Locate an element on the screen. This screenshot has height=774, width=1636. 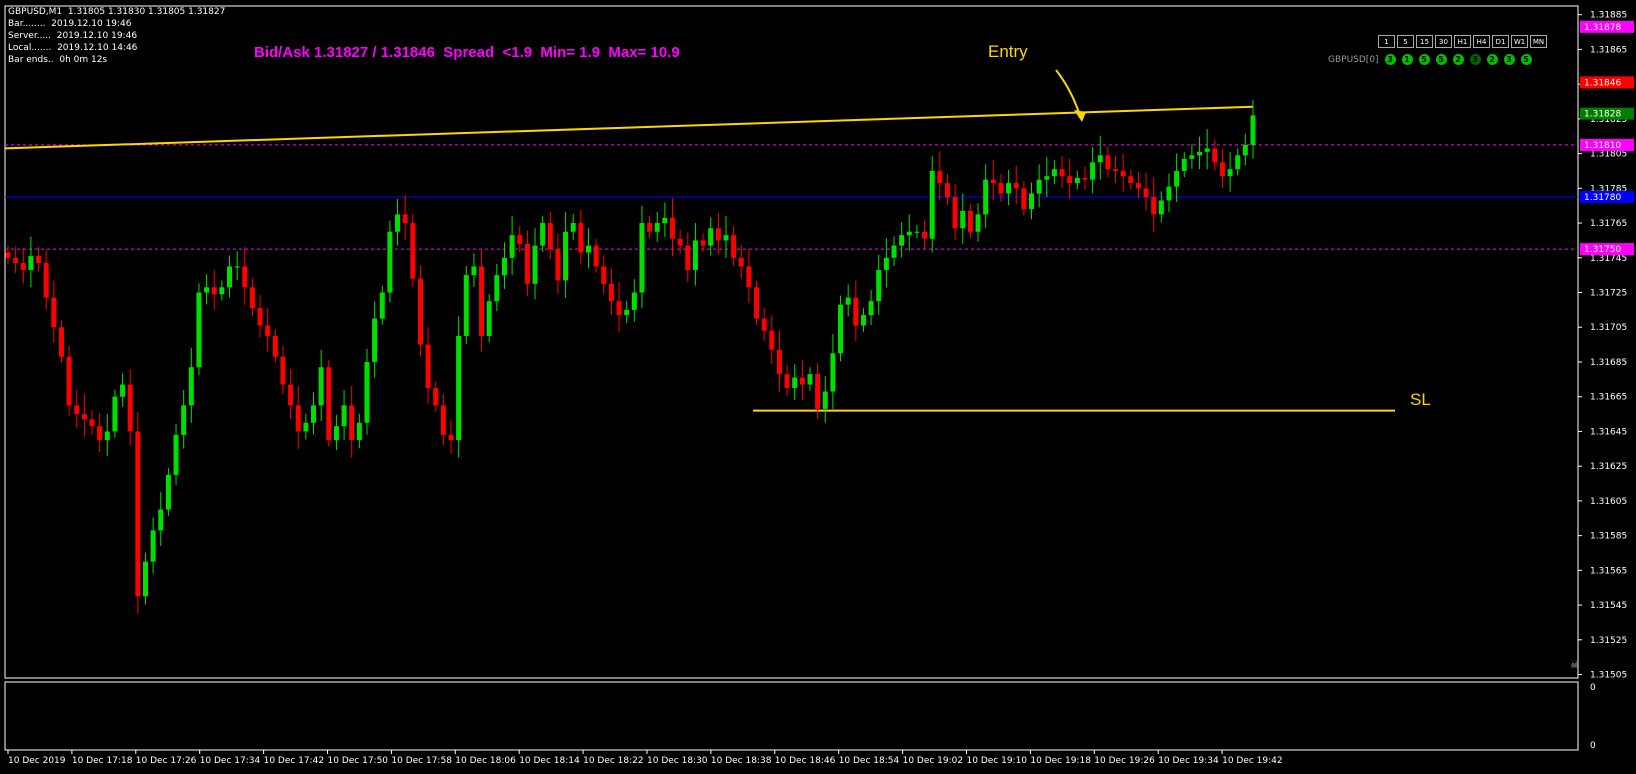
entry-label: Entry is located at coordinates (1008, 51).